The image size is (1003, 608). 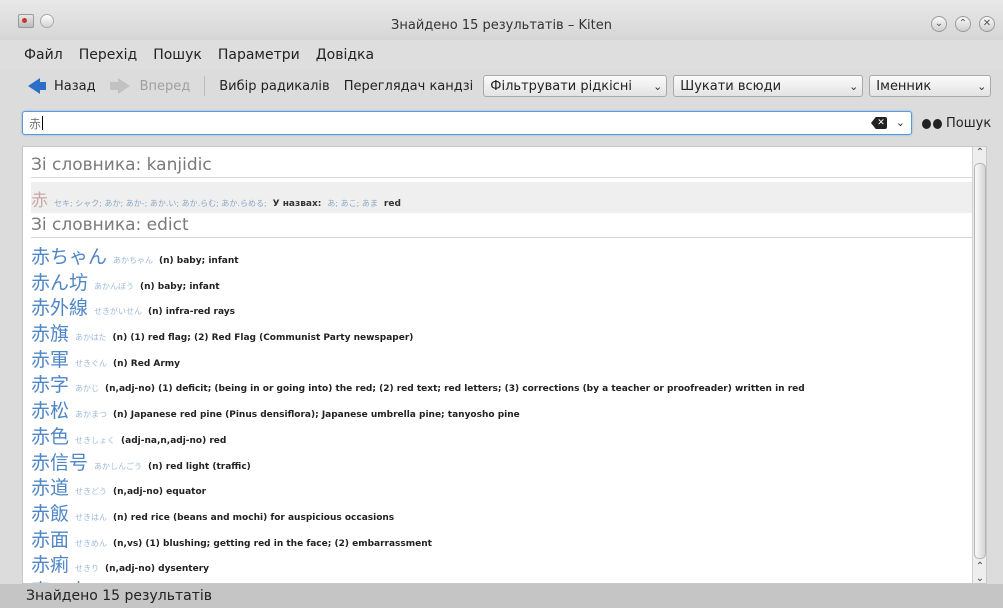 I want to click on back-button: Назад, so click(x=62, y=86).